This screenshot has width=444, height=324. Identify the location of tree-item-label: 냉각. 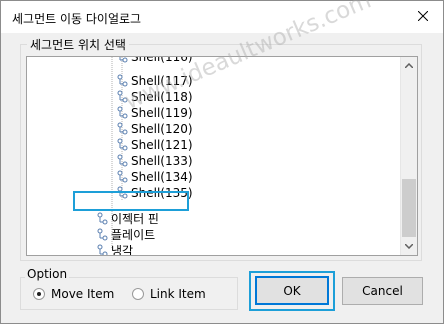
(122, 250).